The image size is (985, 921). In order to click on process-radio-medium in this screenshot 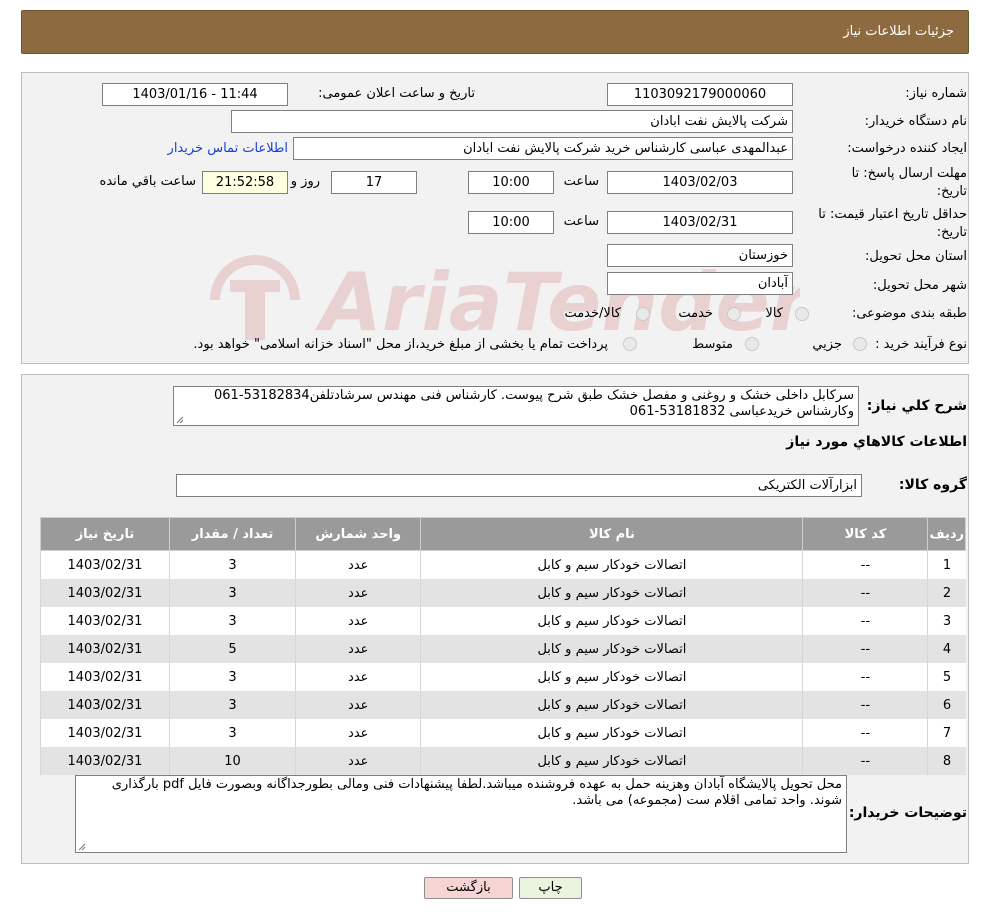, I will do `click(752, 344)`.